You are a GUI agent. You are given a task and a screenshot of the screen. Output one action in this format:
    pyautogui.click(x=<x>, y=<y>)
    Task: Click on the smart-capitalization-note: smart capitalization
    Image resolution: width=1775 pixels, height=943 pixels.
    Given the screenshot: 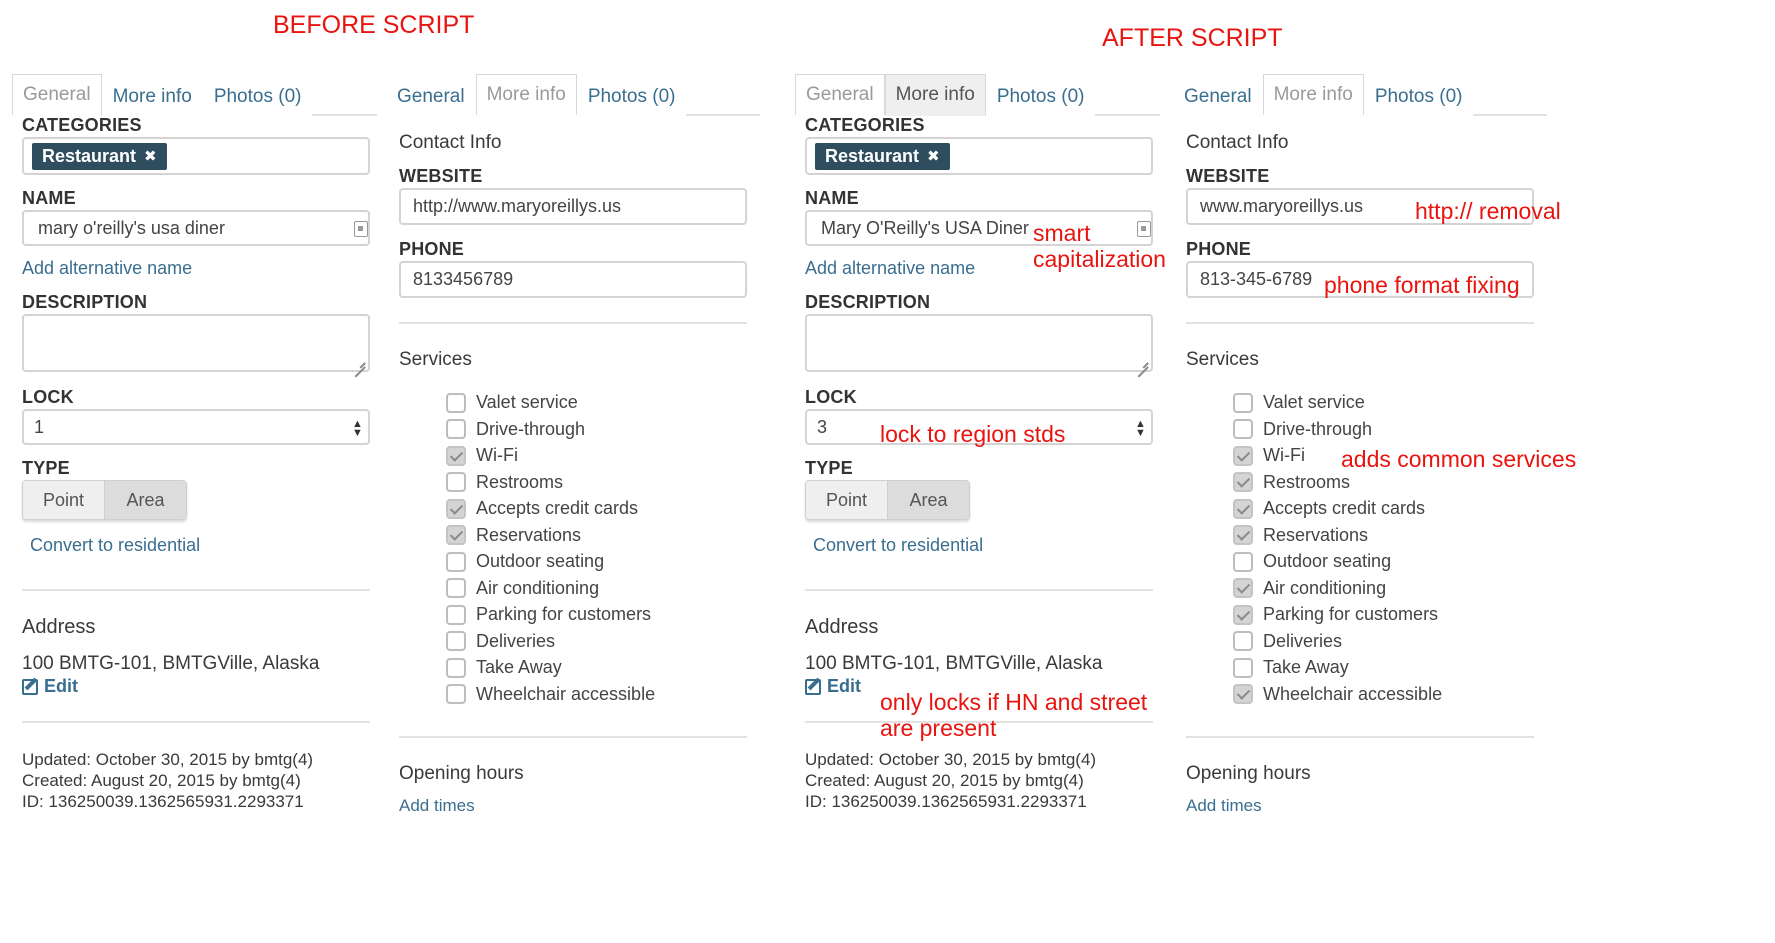 What is the action you would take?
    pyautogui.click(x=1099, y=246)
    